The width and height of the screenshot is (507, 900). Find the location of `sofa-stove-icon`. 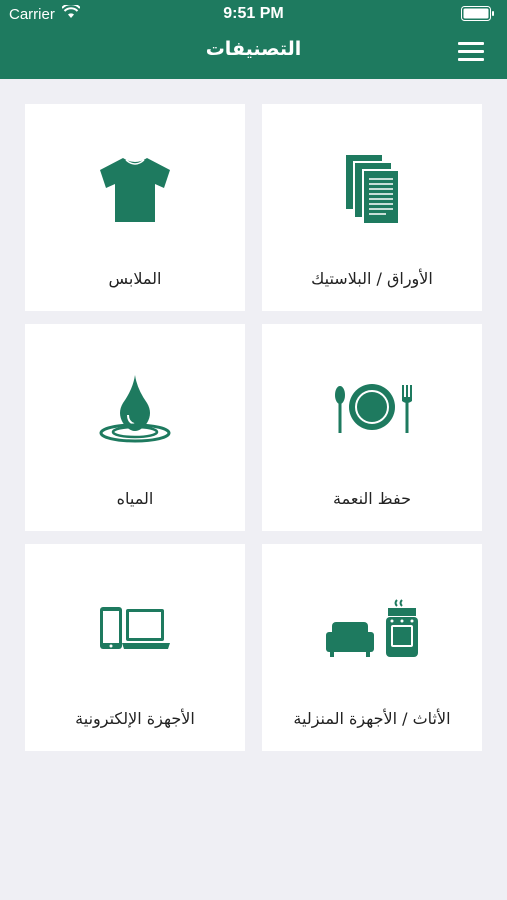

sofa-stove-icon is located at coordinates (372, 629).